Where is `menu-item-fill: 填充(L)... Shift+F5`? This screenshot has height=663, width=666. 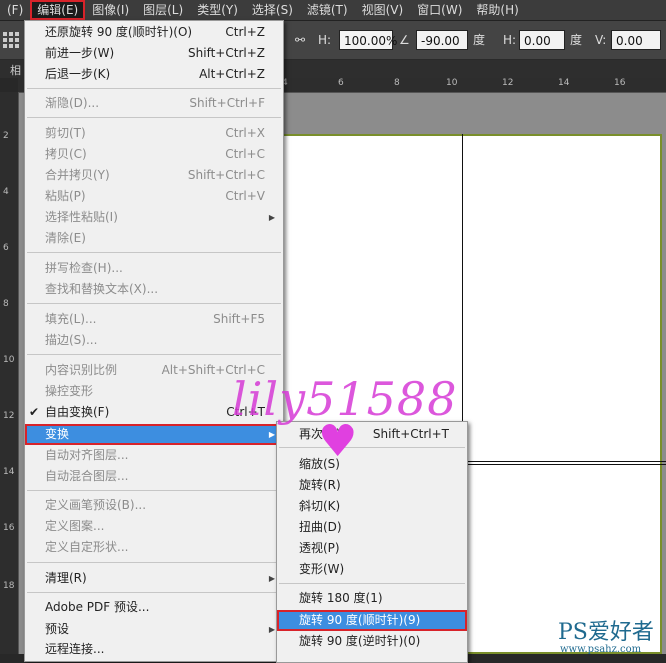
menu-item-fill: 填充(L)... Shift+F5 is located at coordinates (154, 319).